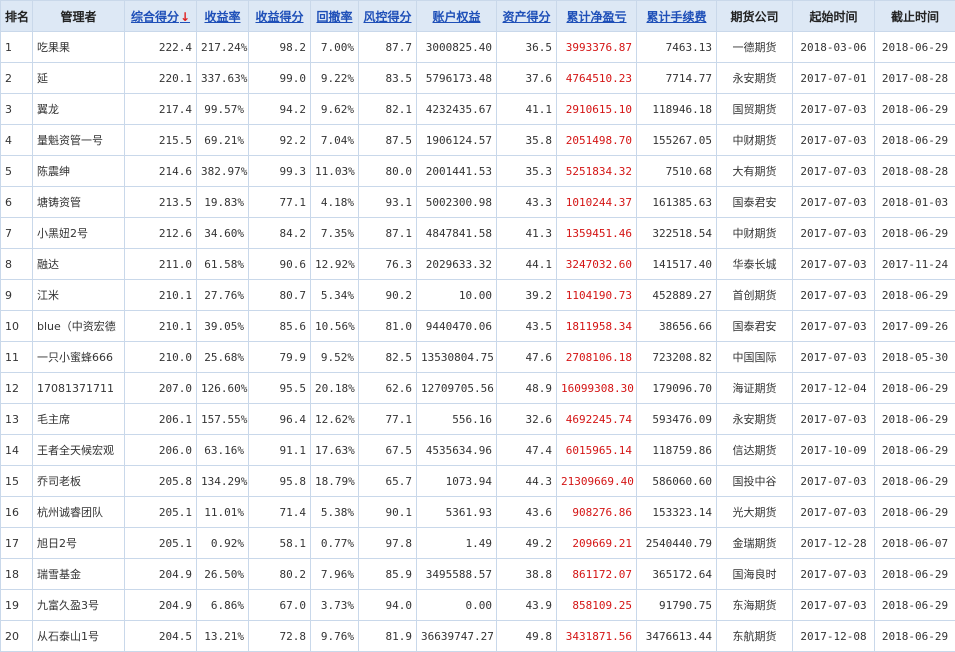  What do you see at coordinates (755, 574) in the screenshot?
I see `cell-broker: 国海良时` at bounding box center [755, 574].